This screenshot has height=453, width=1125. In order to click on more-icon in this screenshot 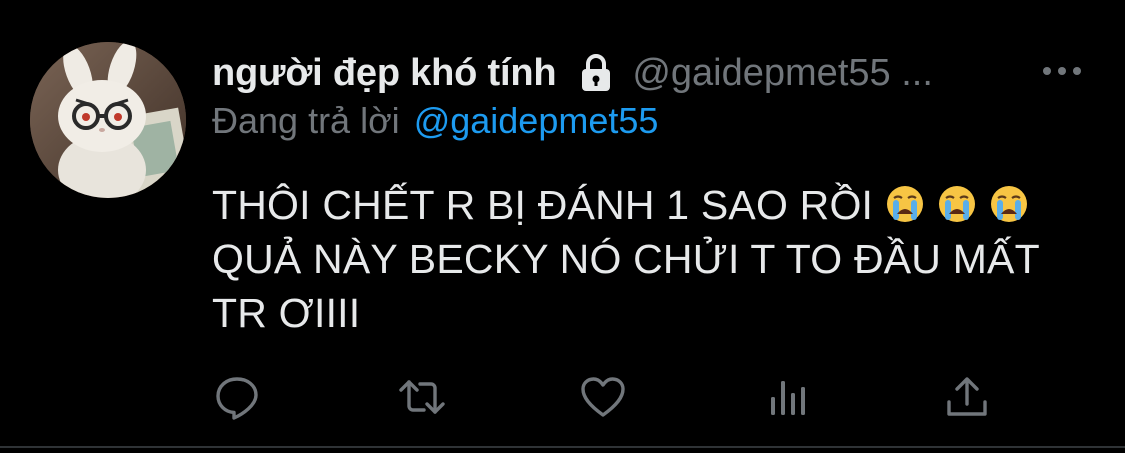, I will do `click(1062, 71)`.